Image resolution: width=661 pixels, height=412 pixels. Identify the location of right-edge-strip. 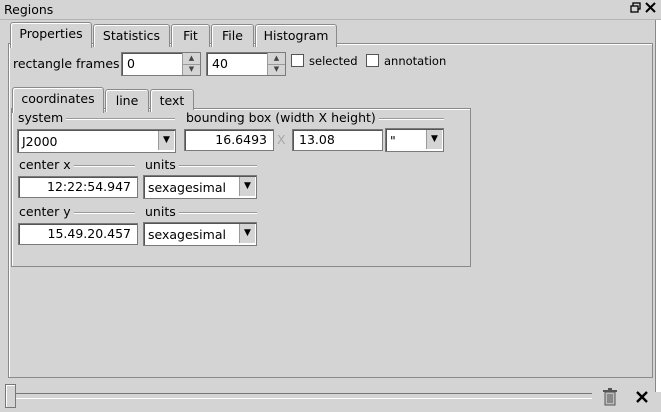
(658, 206).